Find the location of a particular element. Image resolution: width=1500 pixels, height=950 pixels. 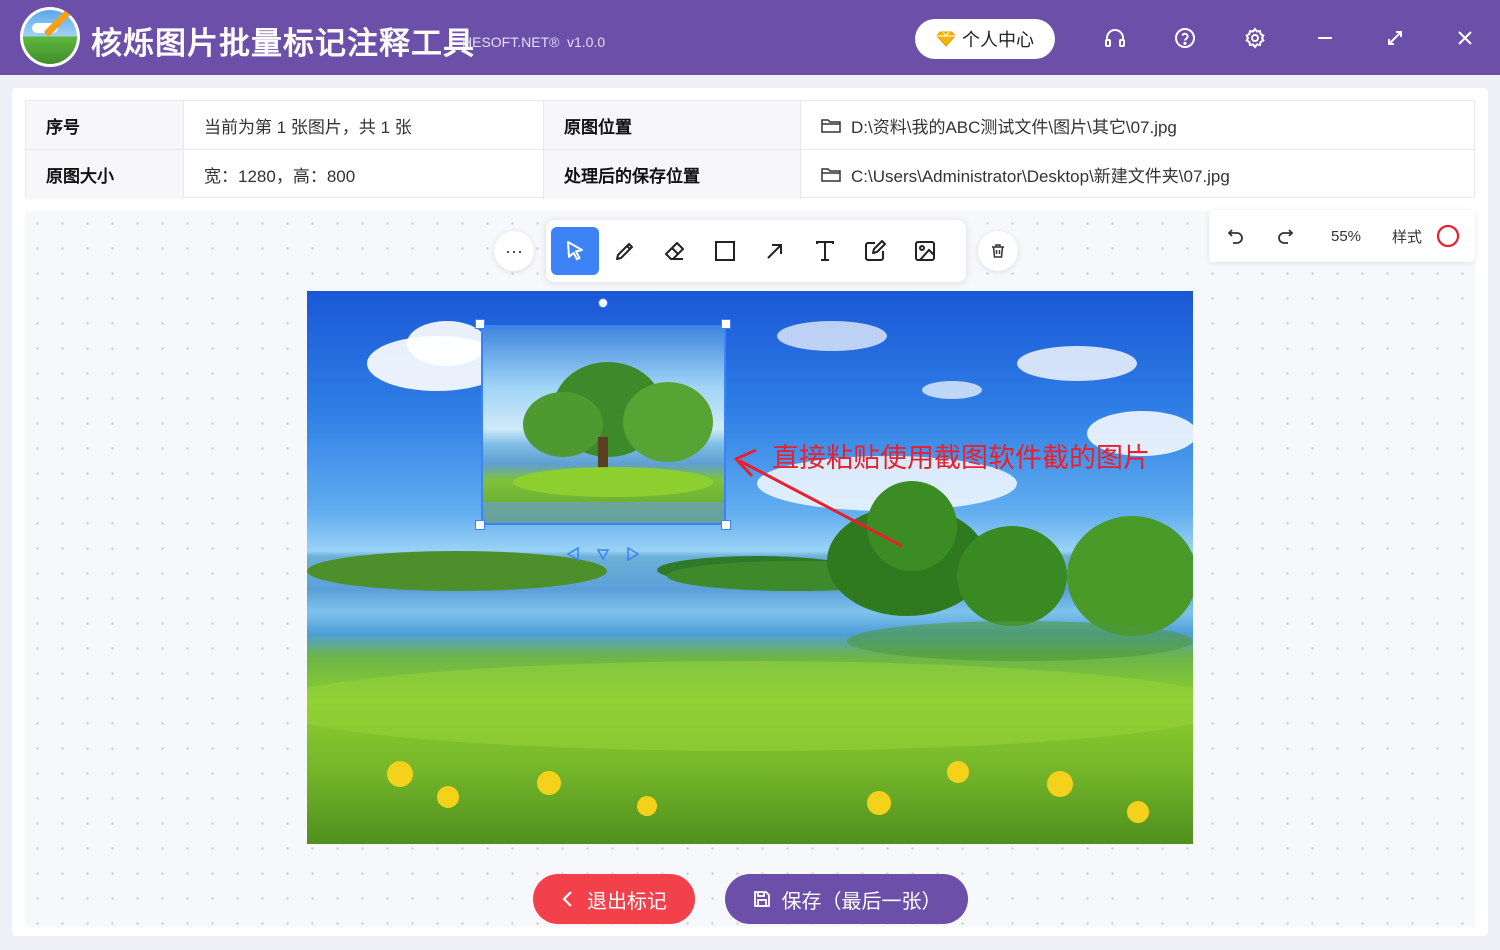

size-value: 宽：1280，高：800 is located at coordinates (364, 174).